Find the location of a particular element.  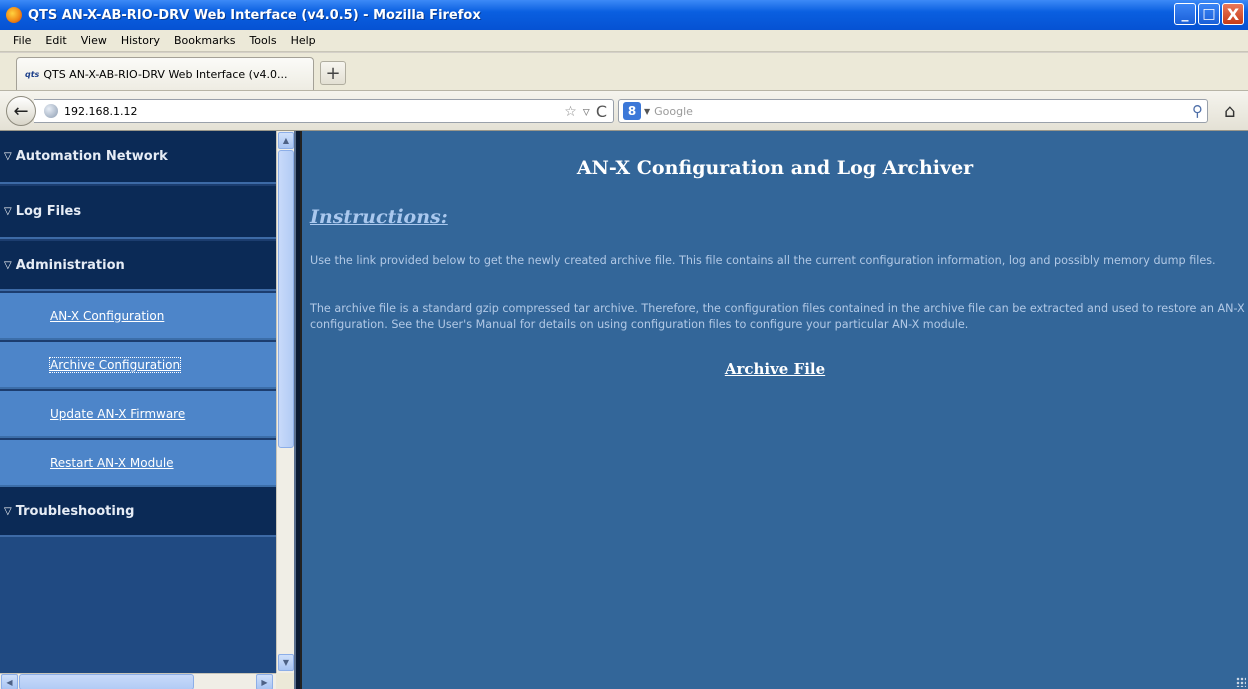

scroll-left-arrow-icon: ◀ is located at coordinates (9, 681).